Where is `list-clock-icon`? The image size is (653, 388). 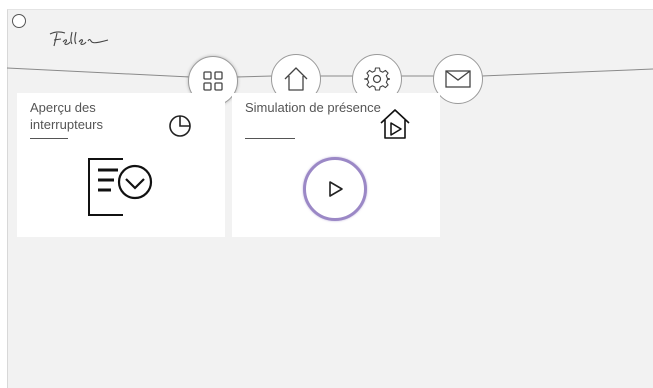 list-clock-icon is located at coordinates (120, 187).